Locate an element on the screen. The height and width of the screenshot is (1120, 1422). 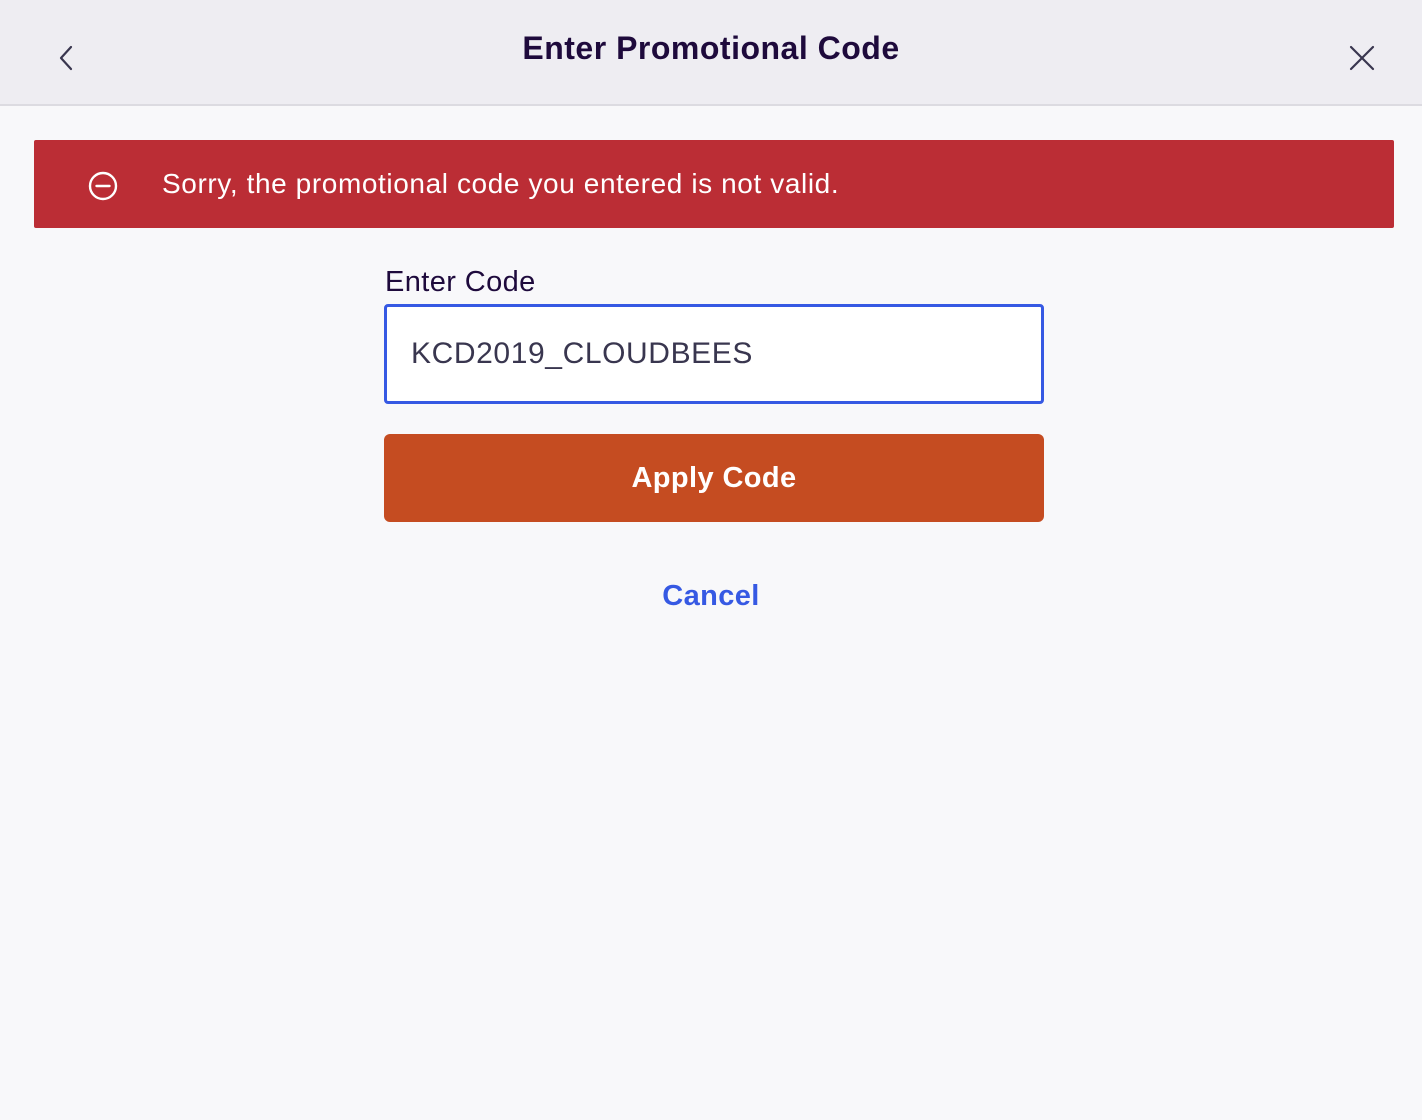
cancel-link: Cancel is located at coordinates (711, 596).